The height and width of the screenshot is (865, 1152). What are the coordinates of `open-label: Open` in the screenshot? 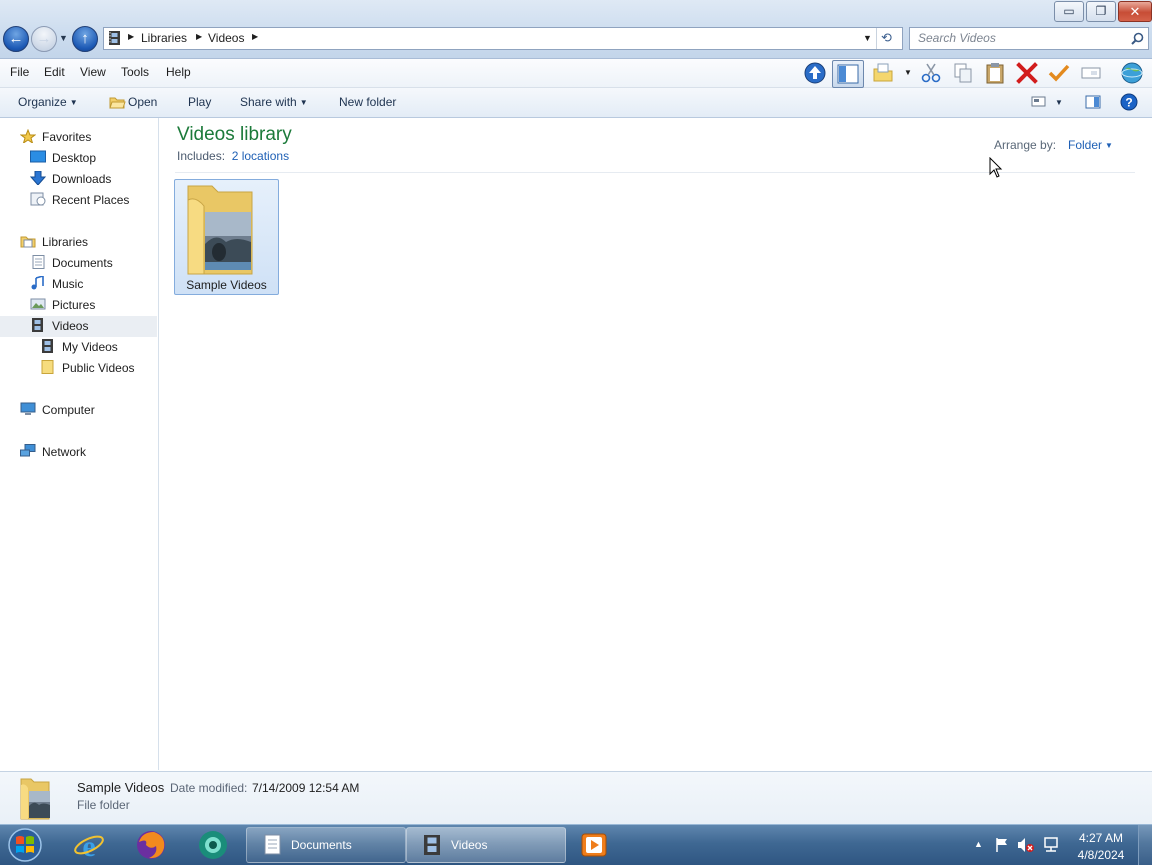 It's located at (143, 102).